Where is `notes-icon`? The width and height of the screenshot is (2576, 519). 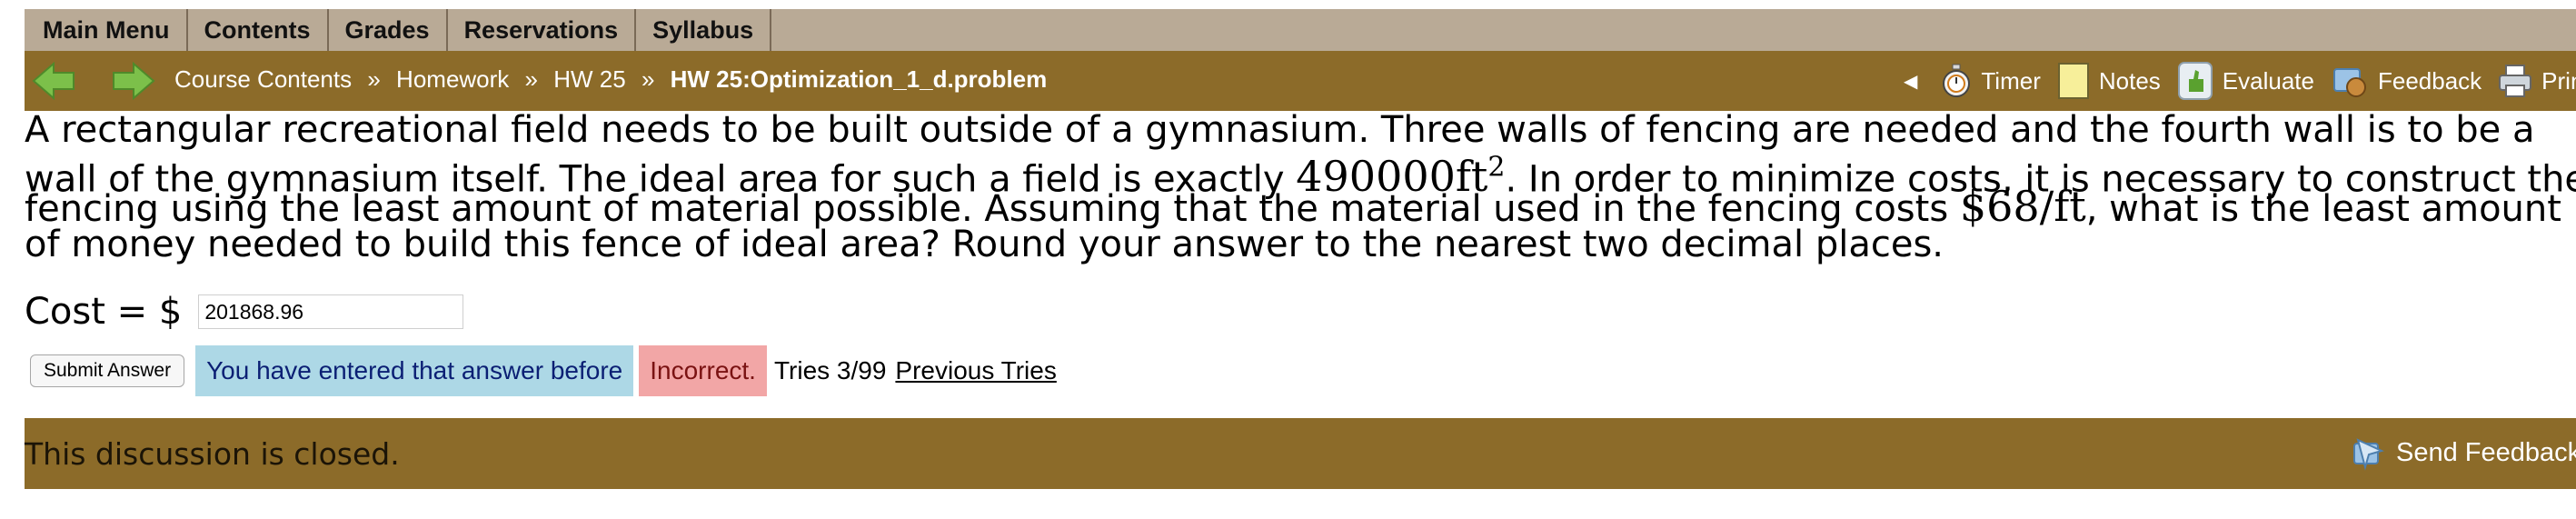
notes-icon is located at coordinates (2073, 81).